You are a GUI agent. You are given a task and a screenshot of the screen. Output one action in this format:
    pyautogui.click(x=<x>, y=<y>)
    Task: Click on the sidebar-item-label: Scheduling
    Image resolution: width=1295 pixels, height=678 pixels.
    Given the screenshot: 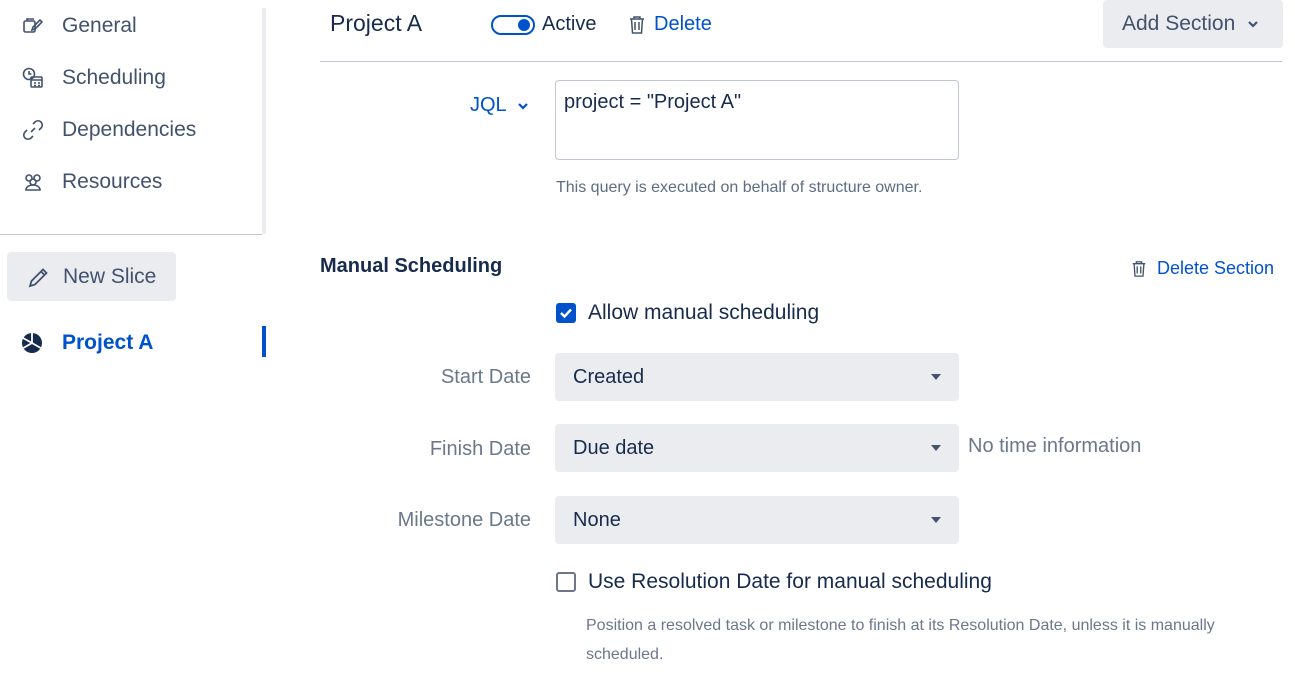 What is the action you would take?
    pyautogui.click(x=114, y=77)
    